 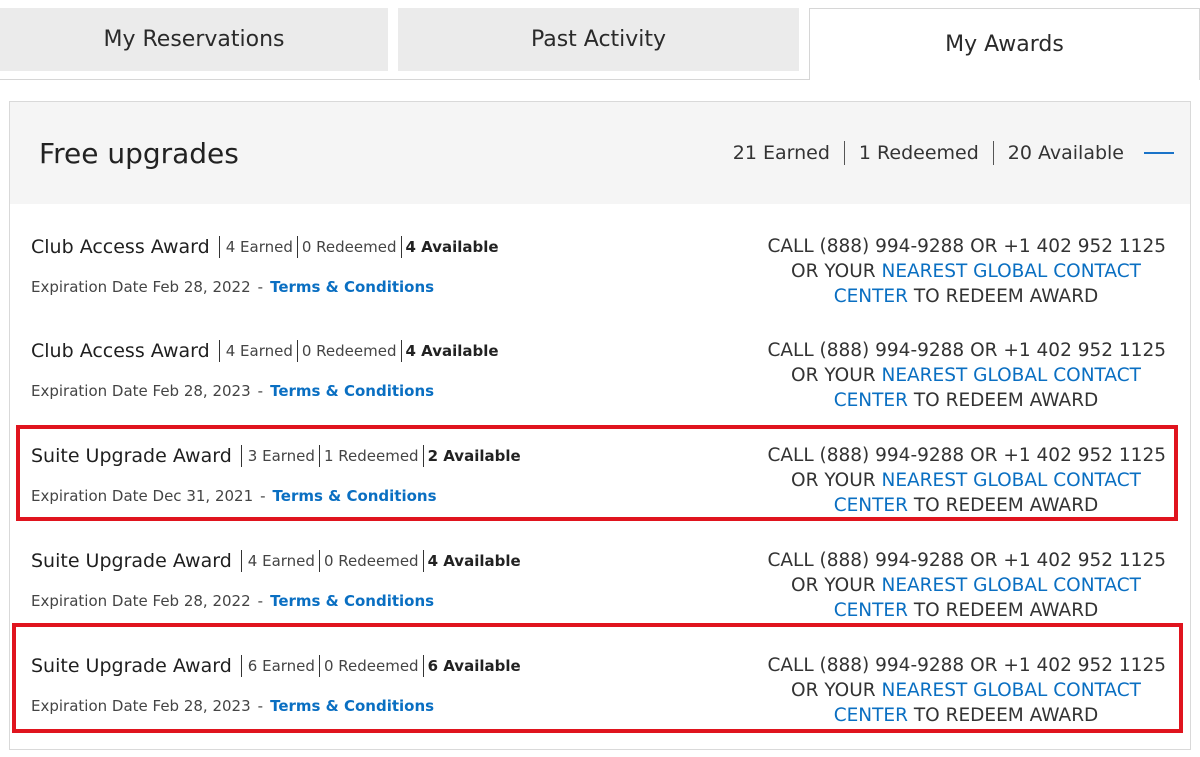 What do you see at coordinates (141, 391) in the screenshot?
I see `expiration-date: Expiration Date Feb 28, 2023` at bounding box center [141, 391].